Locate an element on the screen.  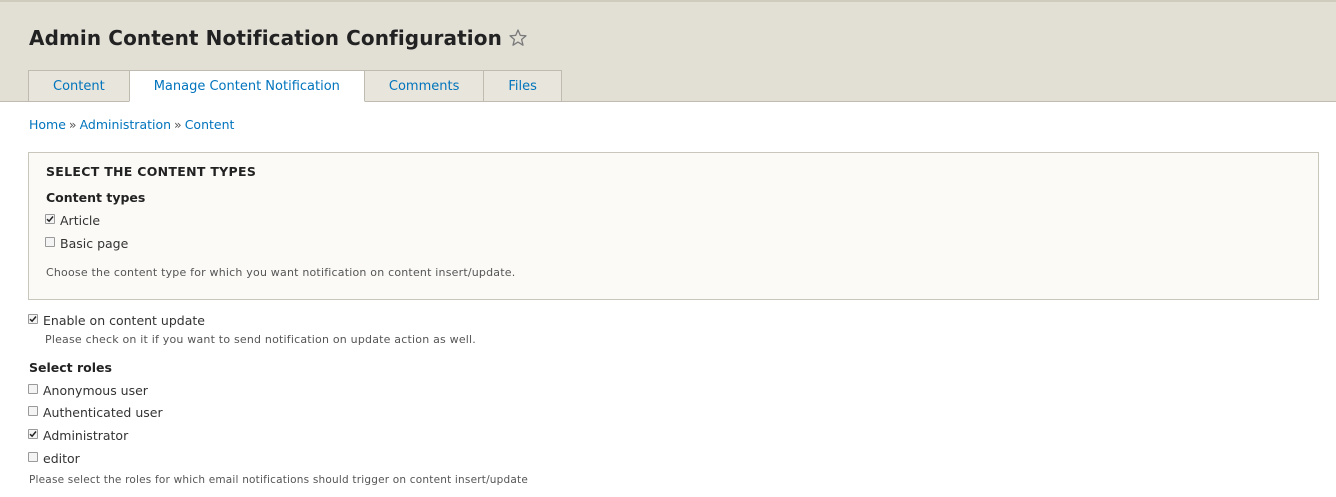
role-editor-label: editor is located at coordinates (61, 458).